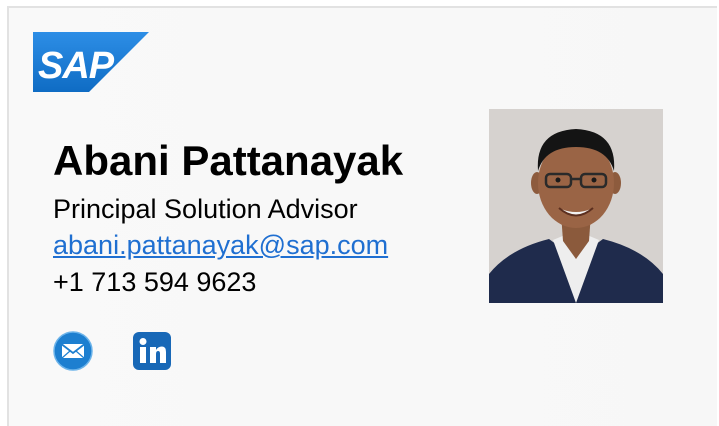  I want to click on email-icon, so click(73, 351).